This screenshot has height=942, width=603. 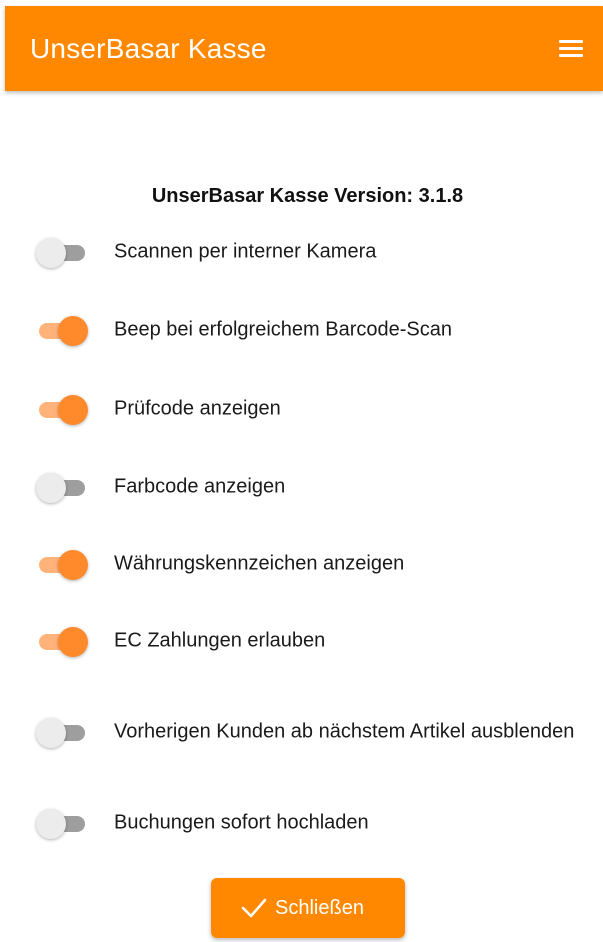 I want to click on setting-row-scan-camera: Scannen per interner Kamera, so click(x=316, y=252).